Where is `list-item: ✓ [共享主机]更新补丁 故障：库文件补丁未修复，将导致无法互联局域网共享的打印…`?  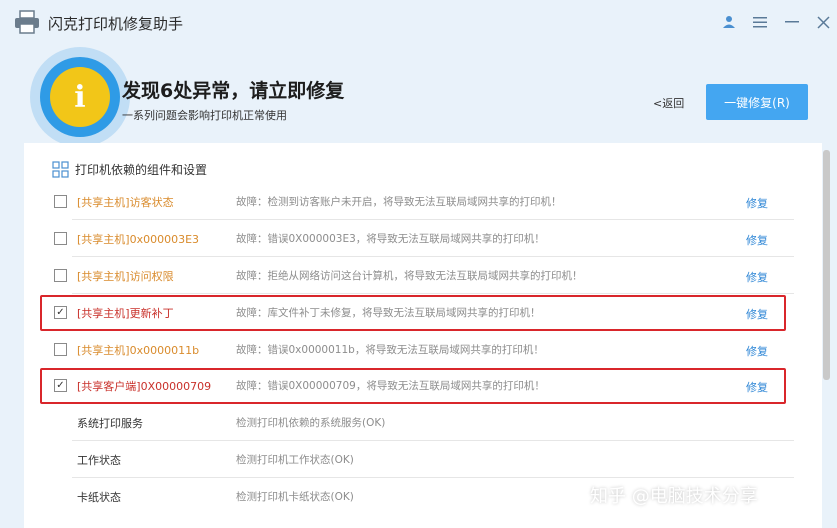 list-item: ✓ [共享主机]更新补丁 故障：库文件补丁未修复，将导致无法互联局域网共享的打印… is located at coordinates (409, 312).